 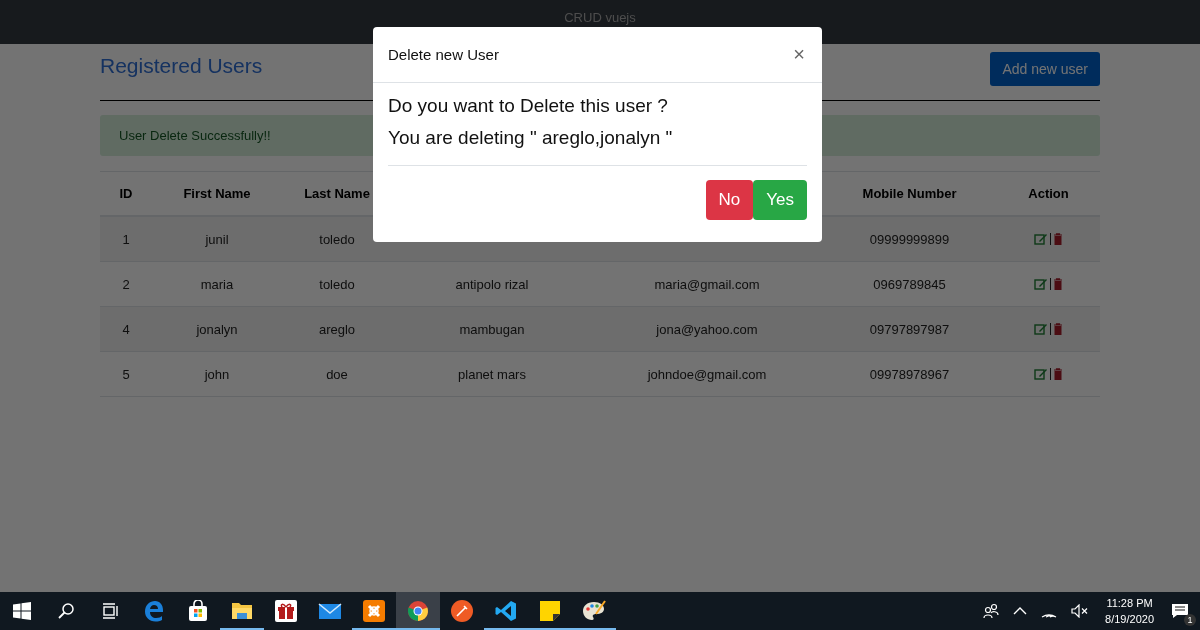 I want to click on task-view-icon, so click(x=110, y=611).